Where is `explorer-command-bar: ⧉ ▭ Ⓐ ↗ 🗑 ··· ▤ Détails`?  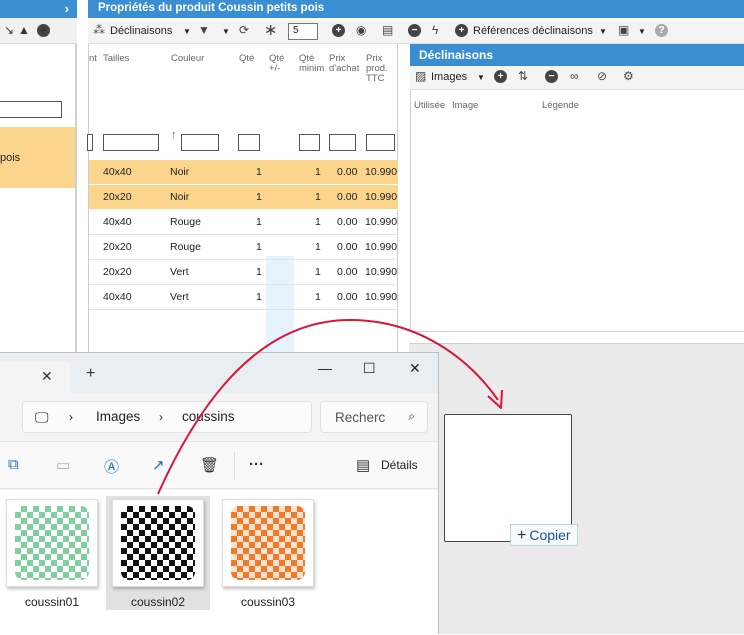
explorer-command-bar: ⧉ ▭ Ⓐ ↗ 🗑 ··· ▤ Détails is located at coordinates (219, 465).